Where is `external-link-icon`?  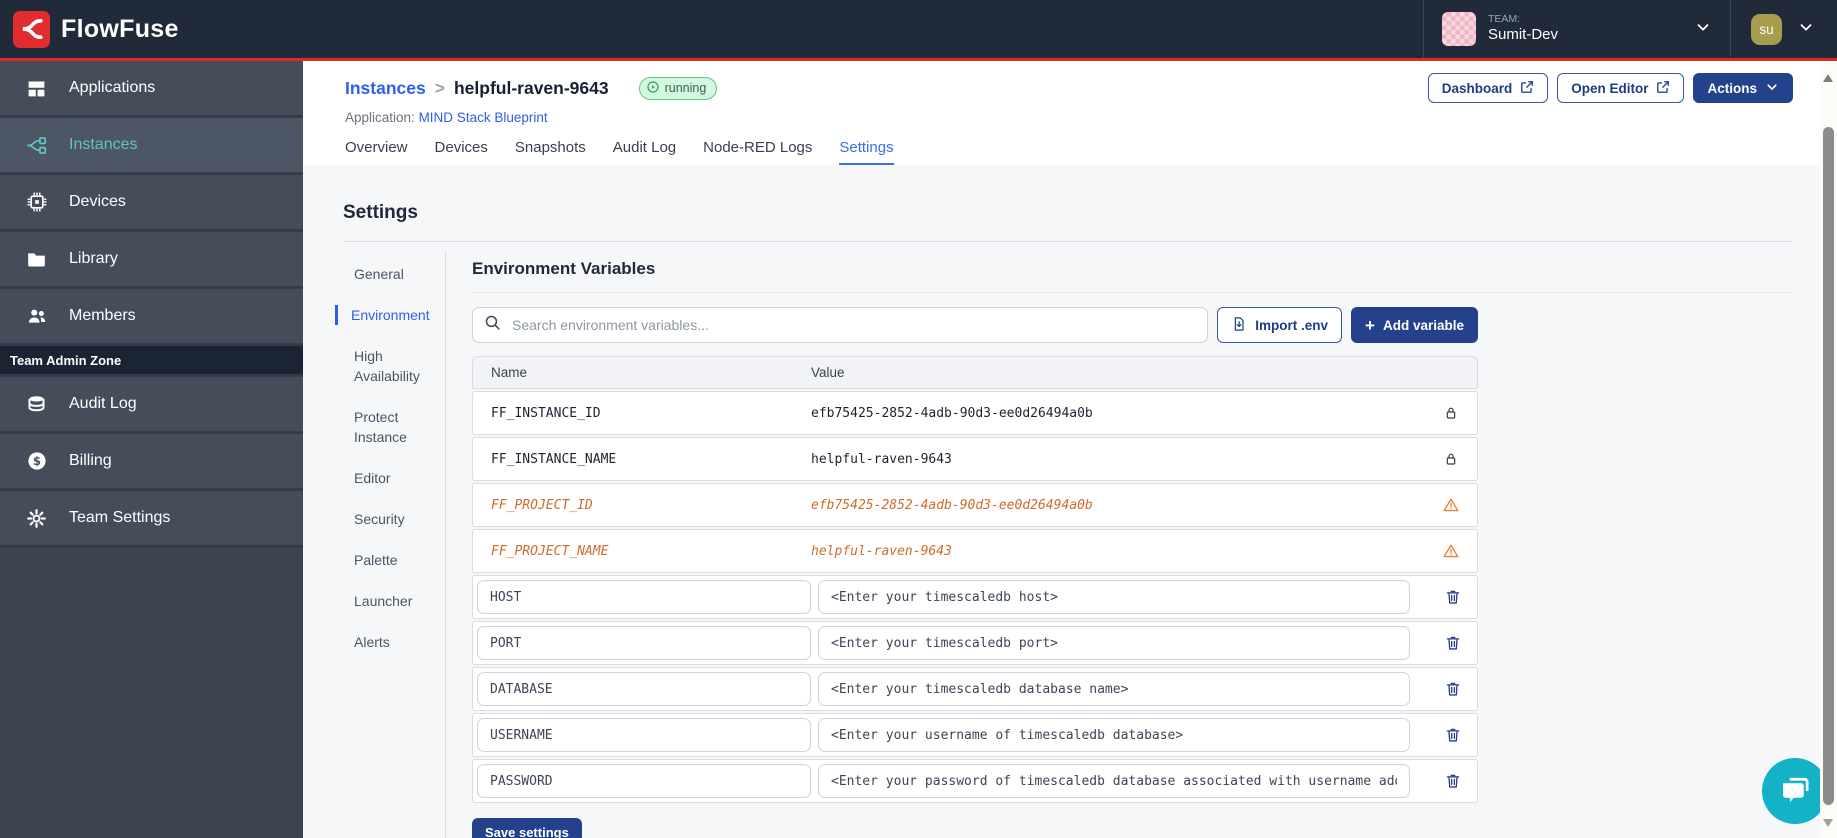 external-link-icon is located at coordinates (1663, 88).